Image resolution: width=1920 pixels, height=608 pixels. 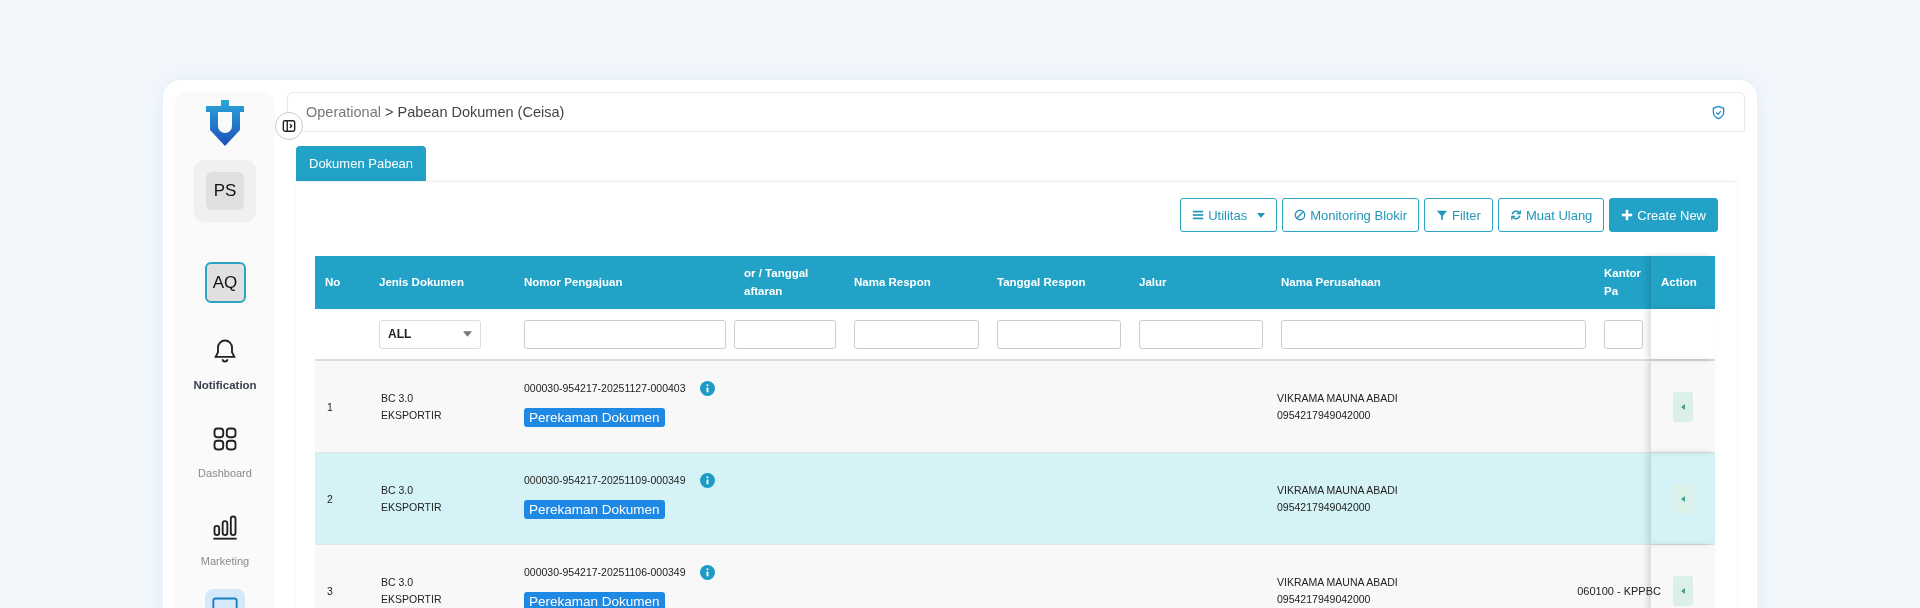 What do you see at coordinates (342, 282) in the screenshot?
I see `column-header: No` at bounding box center [342, 282].